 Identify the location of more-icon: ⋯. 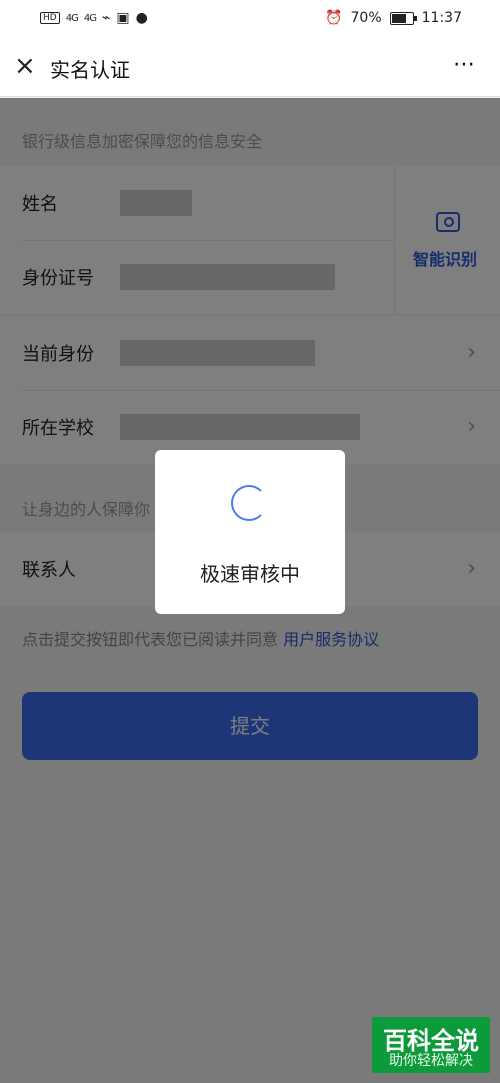
(464, 64).